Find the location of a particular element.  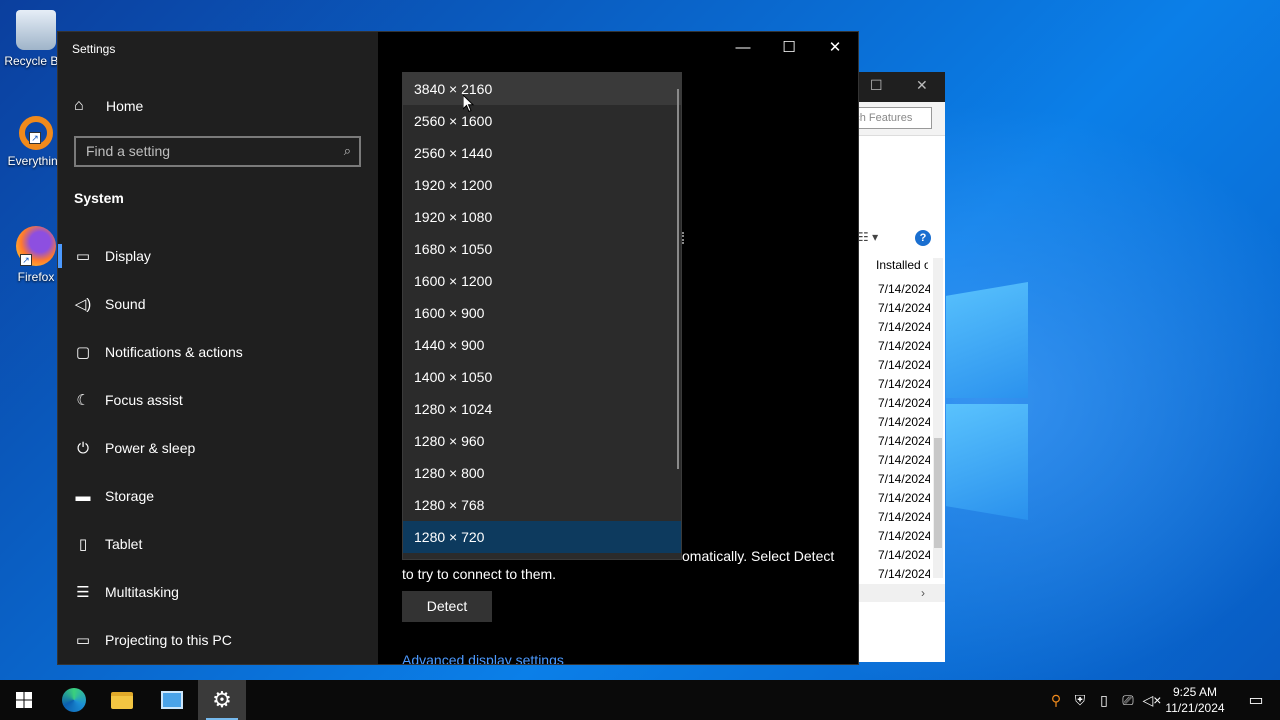

monitor-icon: ▭ is located at coordinates (83, 256).